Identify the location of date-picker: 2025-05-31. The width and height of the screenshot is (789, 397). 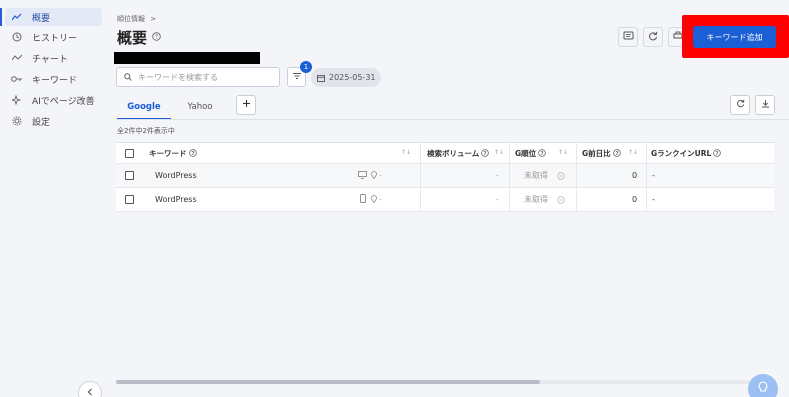
(346, 77).